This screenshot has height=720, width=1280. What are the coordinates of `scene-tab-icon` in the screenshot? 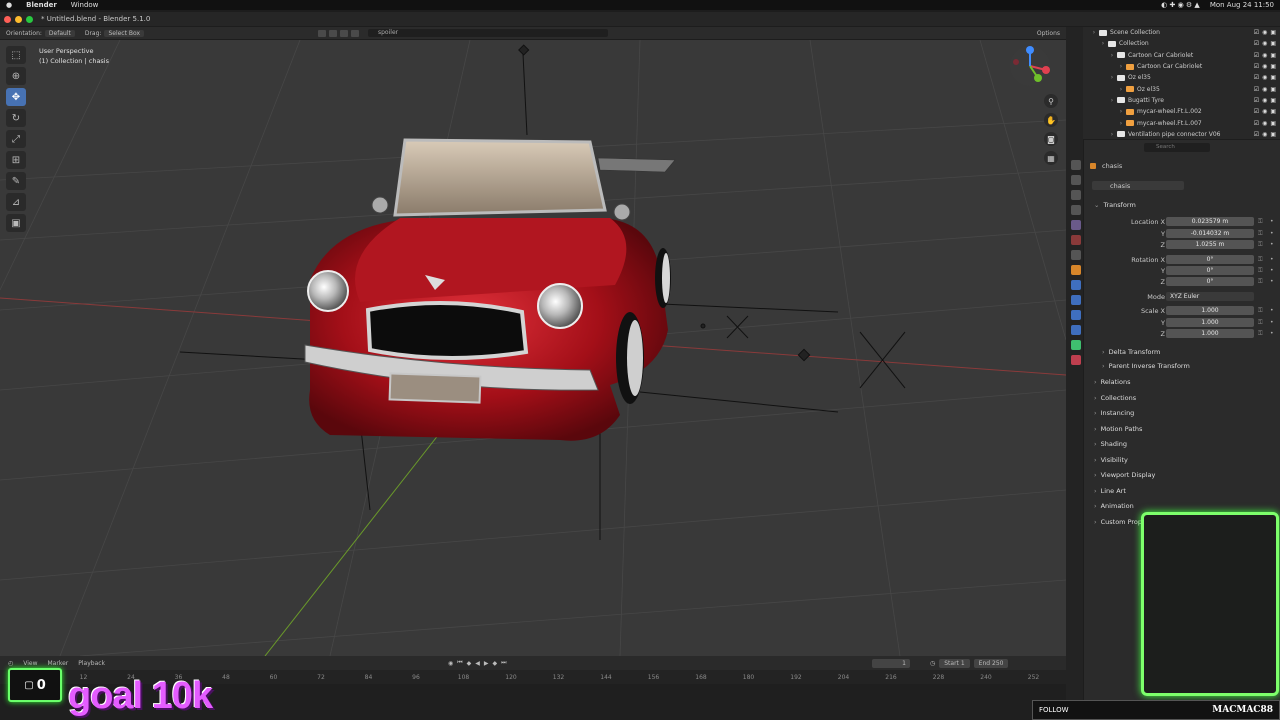 It's located at (1076, 225).